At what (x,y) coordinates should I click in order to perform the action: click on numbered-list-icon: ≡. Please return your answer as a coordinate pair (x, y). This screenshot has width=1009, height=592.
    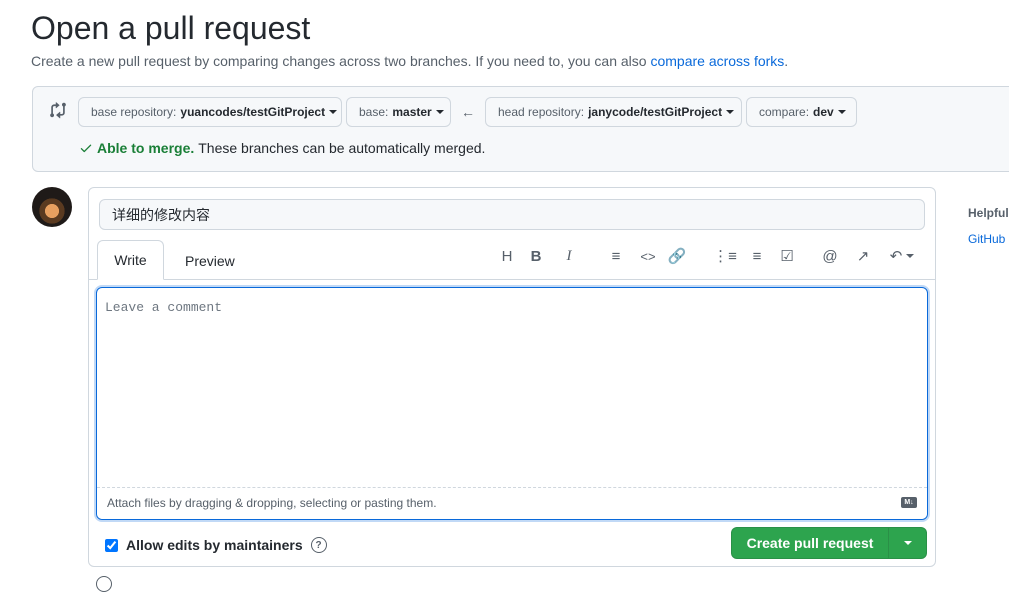
    Looking at the image, I should click on (757, 256).